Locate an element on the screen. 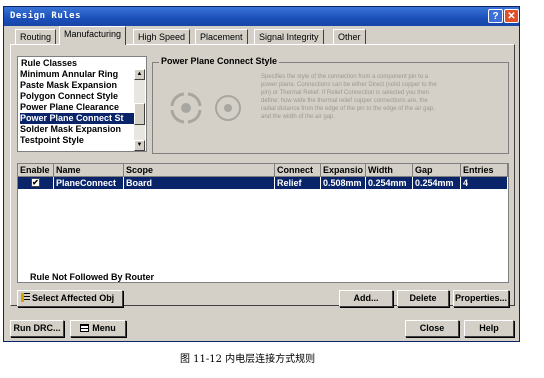 The image size is (544, 378). col-expansion: Expansio is located at coordinates (343, 170).